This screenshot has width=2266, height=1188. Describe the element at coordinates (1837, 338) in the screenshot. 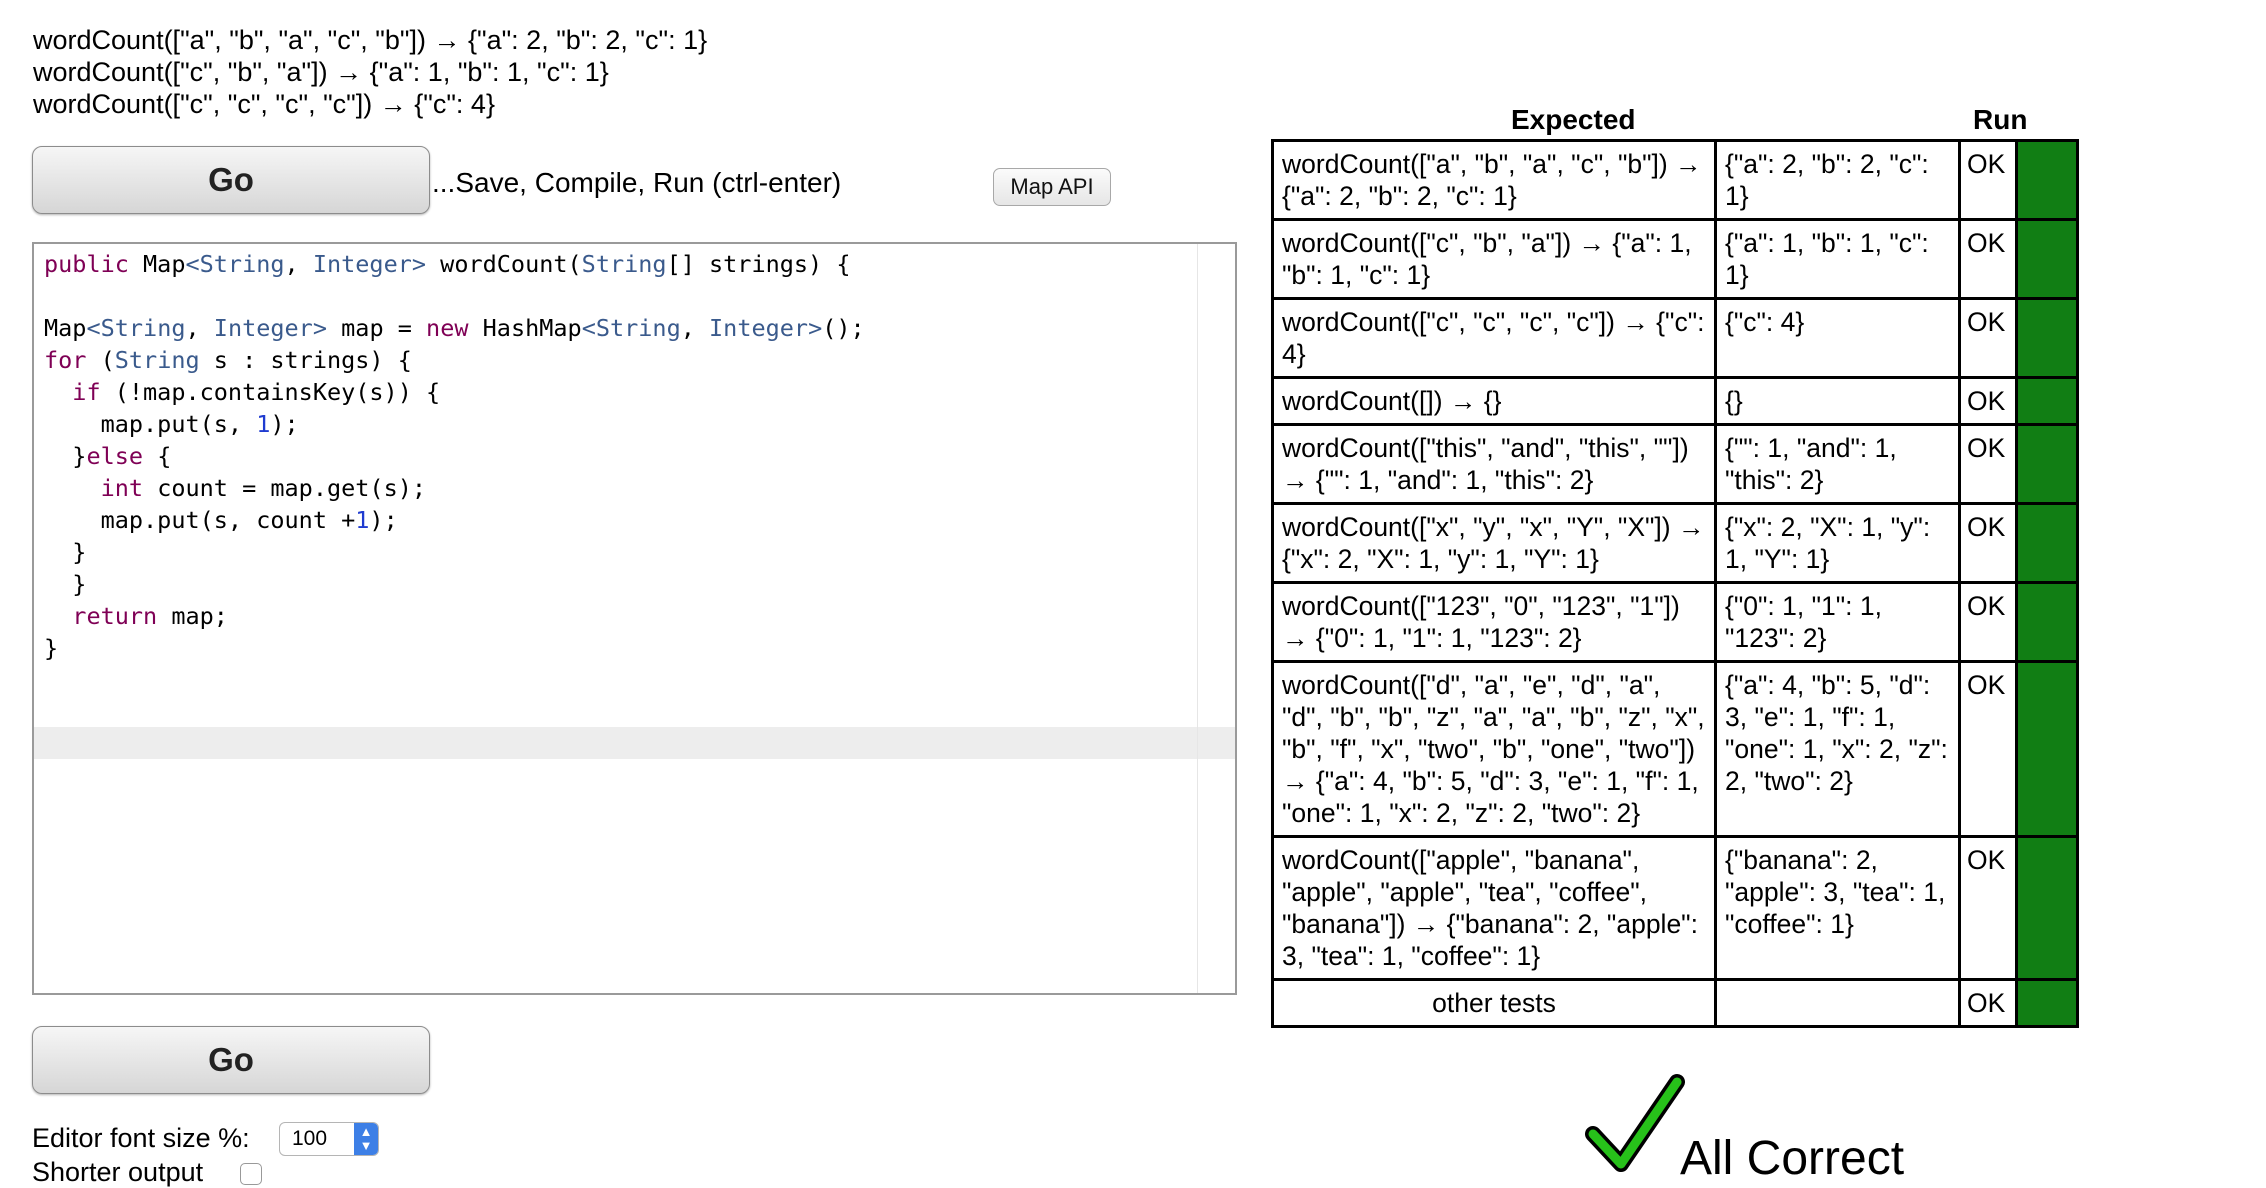

I see `run-cell: {"c": 4}` at that location.